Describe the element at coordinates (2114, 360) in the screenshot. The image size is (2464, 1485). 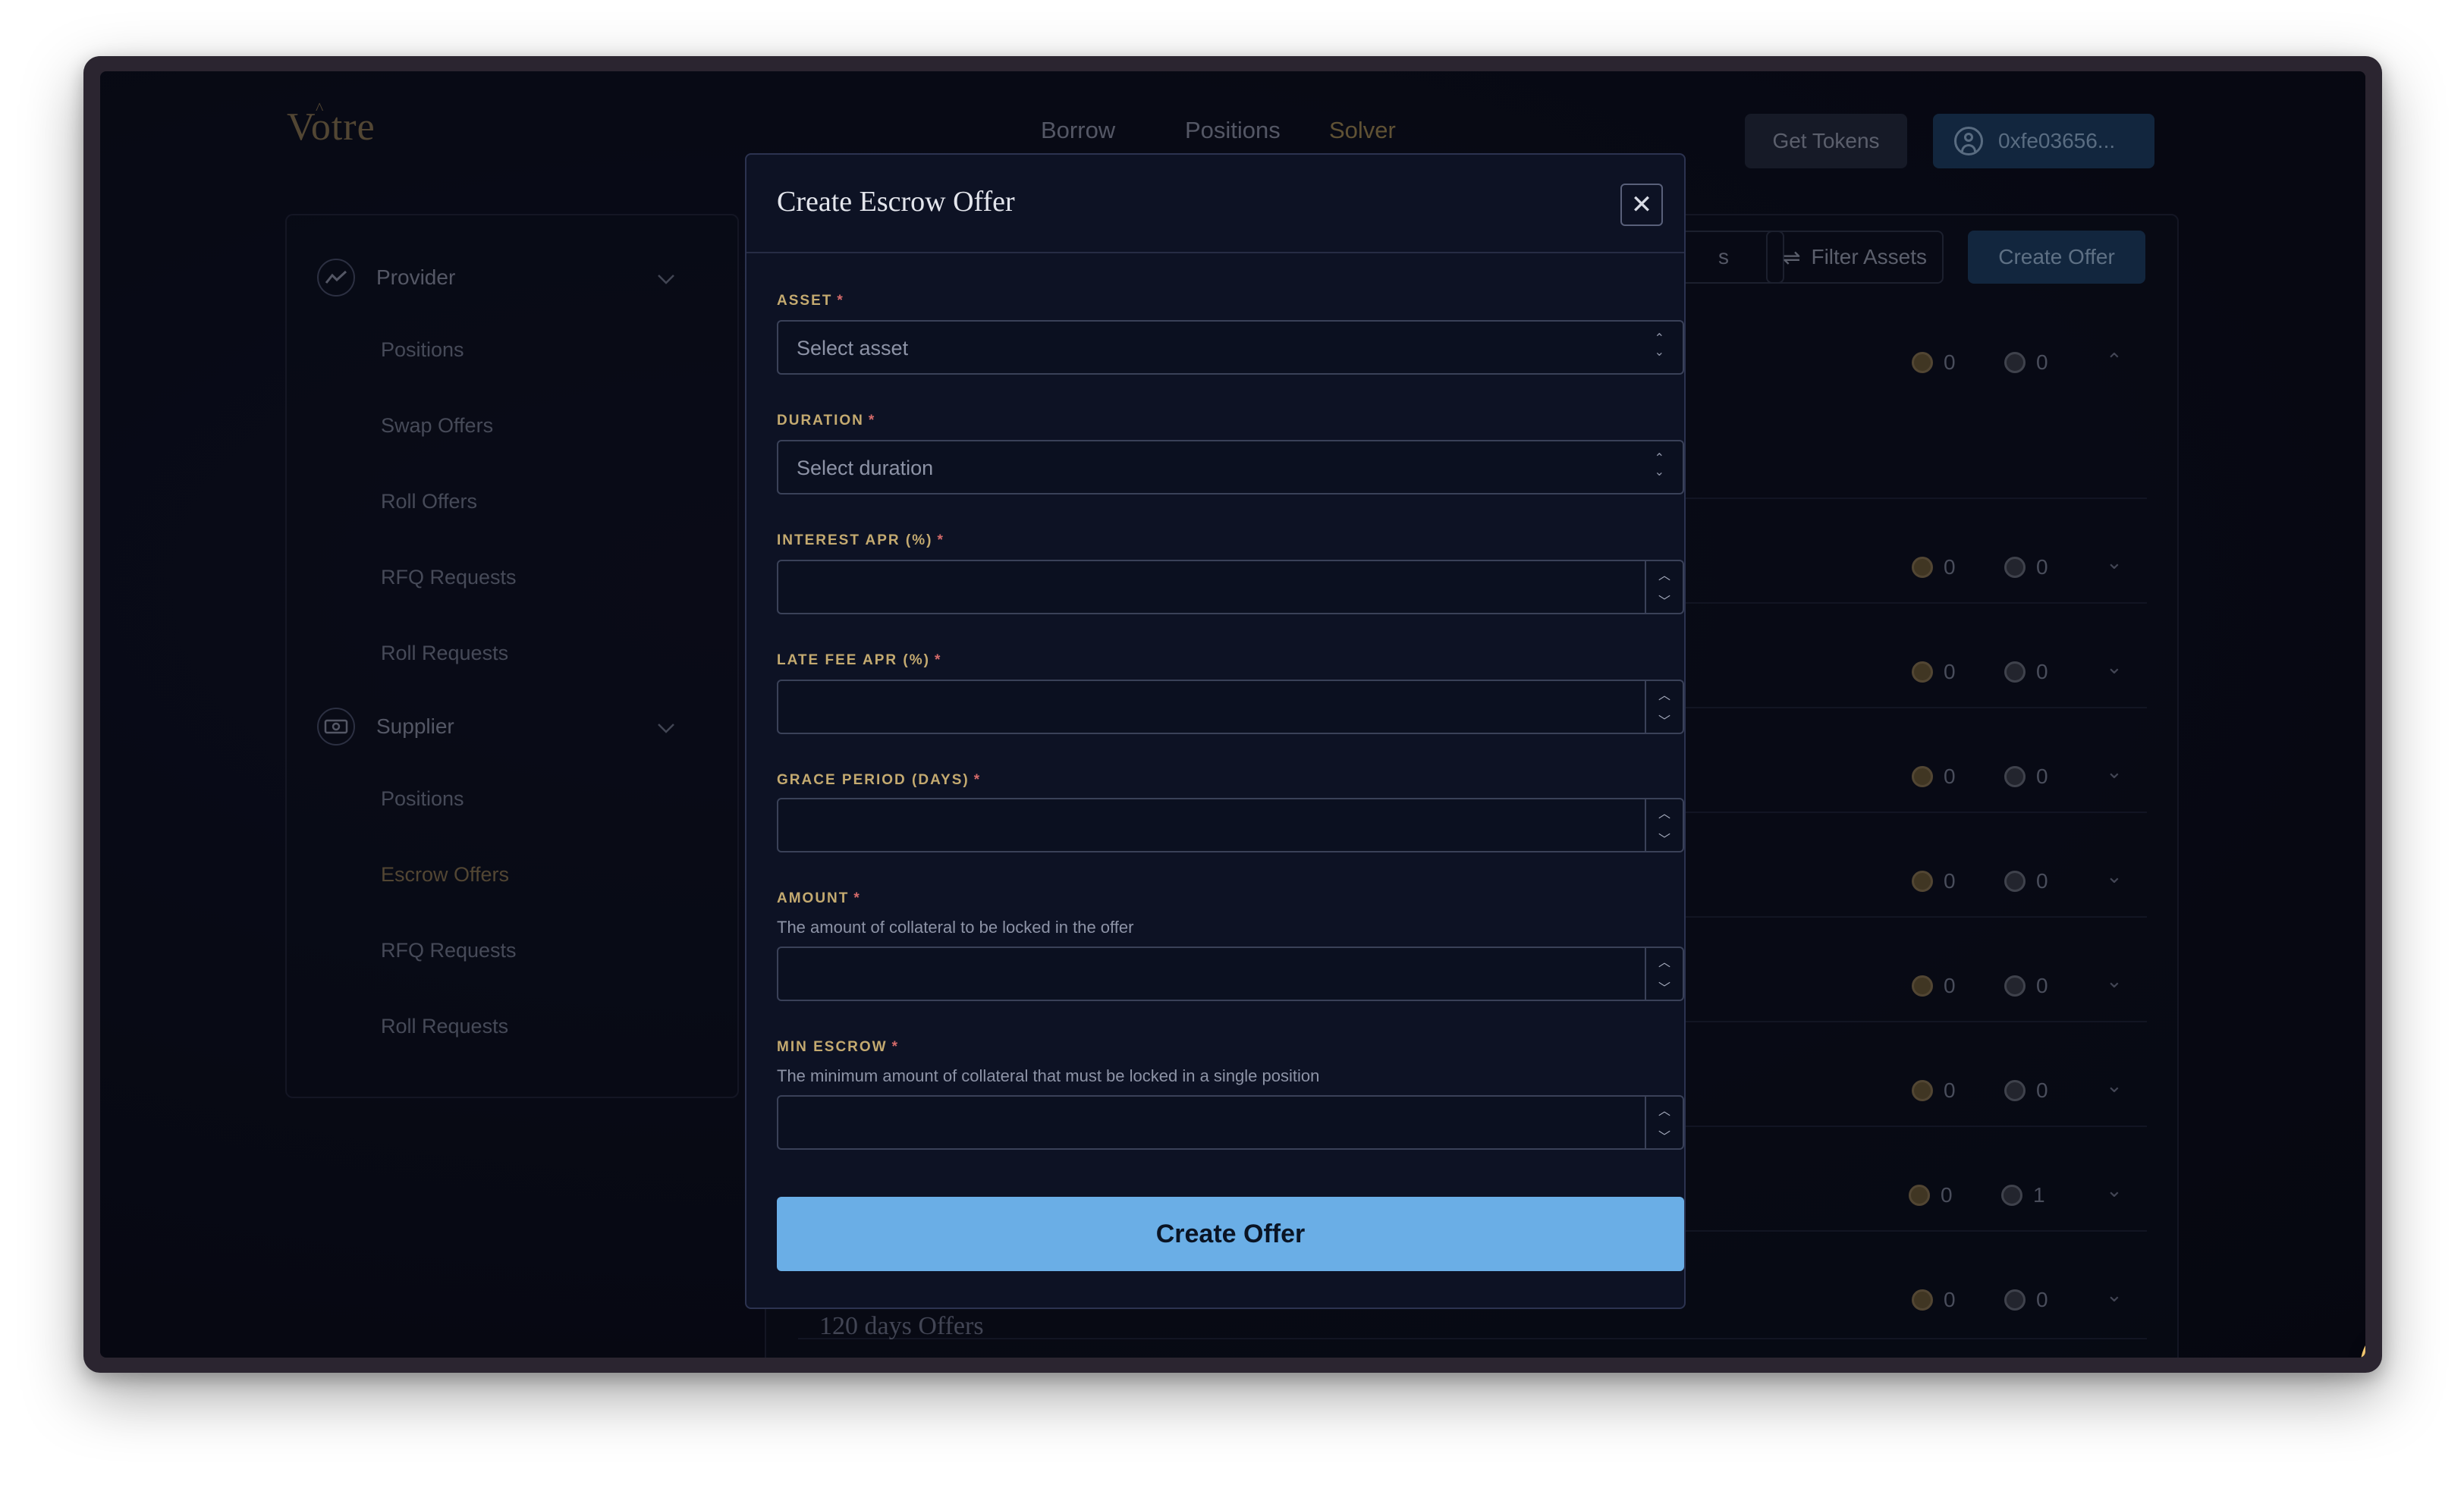
I see `chevron-up-icon: ⌃` at that location.